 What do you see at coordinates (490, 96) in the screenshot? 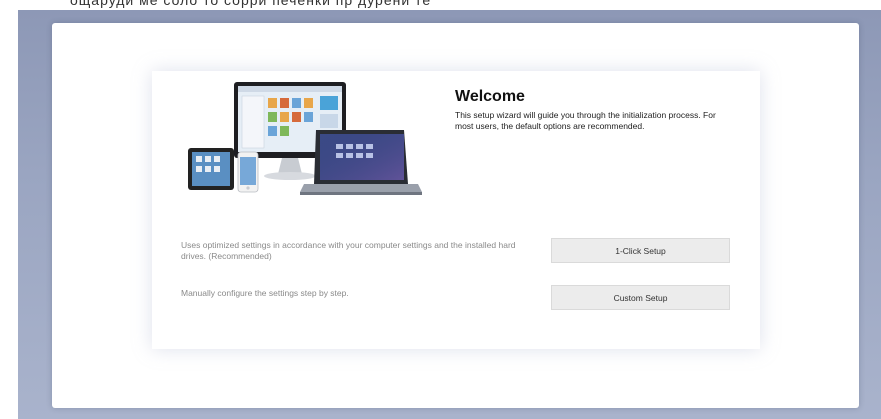
I see `welcome-title: Welcome` at bounding box center [490, 96].